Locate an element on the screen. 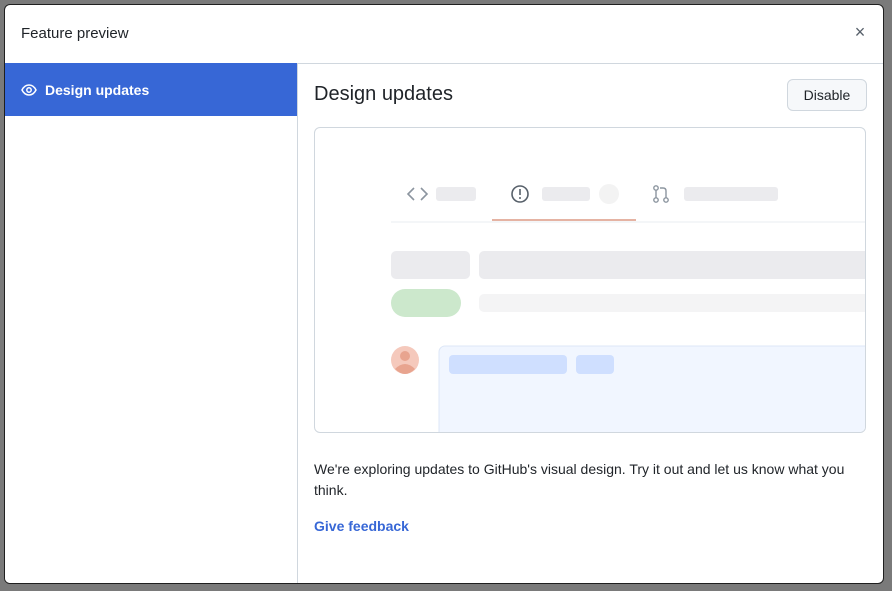 The height and width of the screenshot is (591, 892). give-feedback-link: Give feedback is located at coordinates (361, 526).